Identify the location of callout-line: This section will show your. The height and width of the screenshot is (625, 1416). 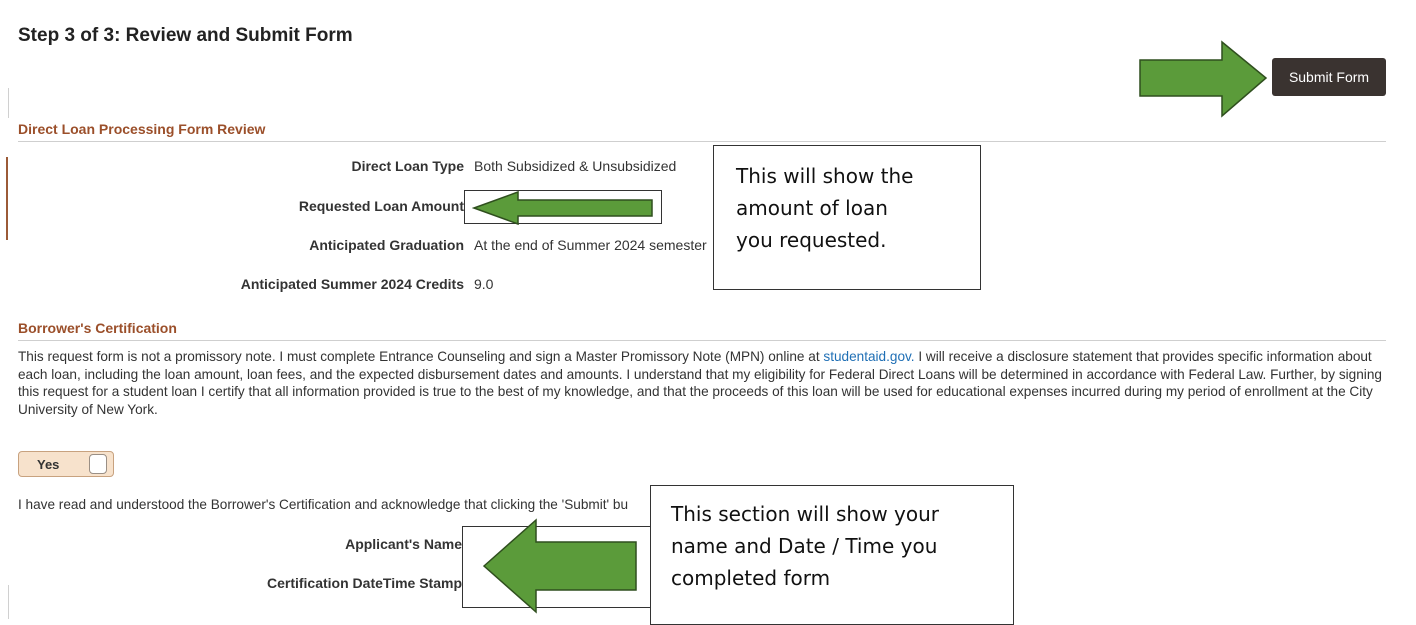
(805, 514).